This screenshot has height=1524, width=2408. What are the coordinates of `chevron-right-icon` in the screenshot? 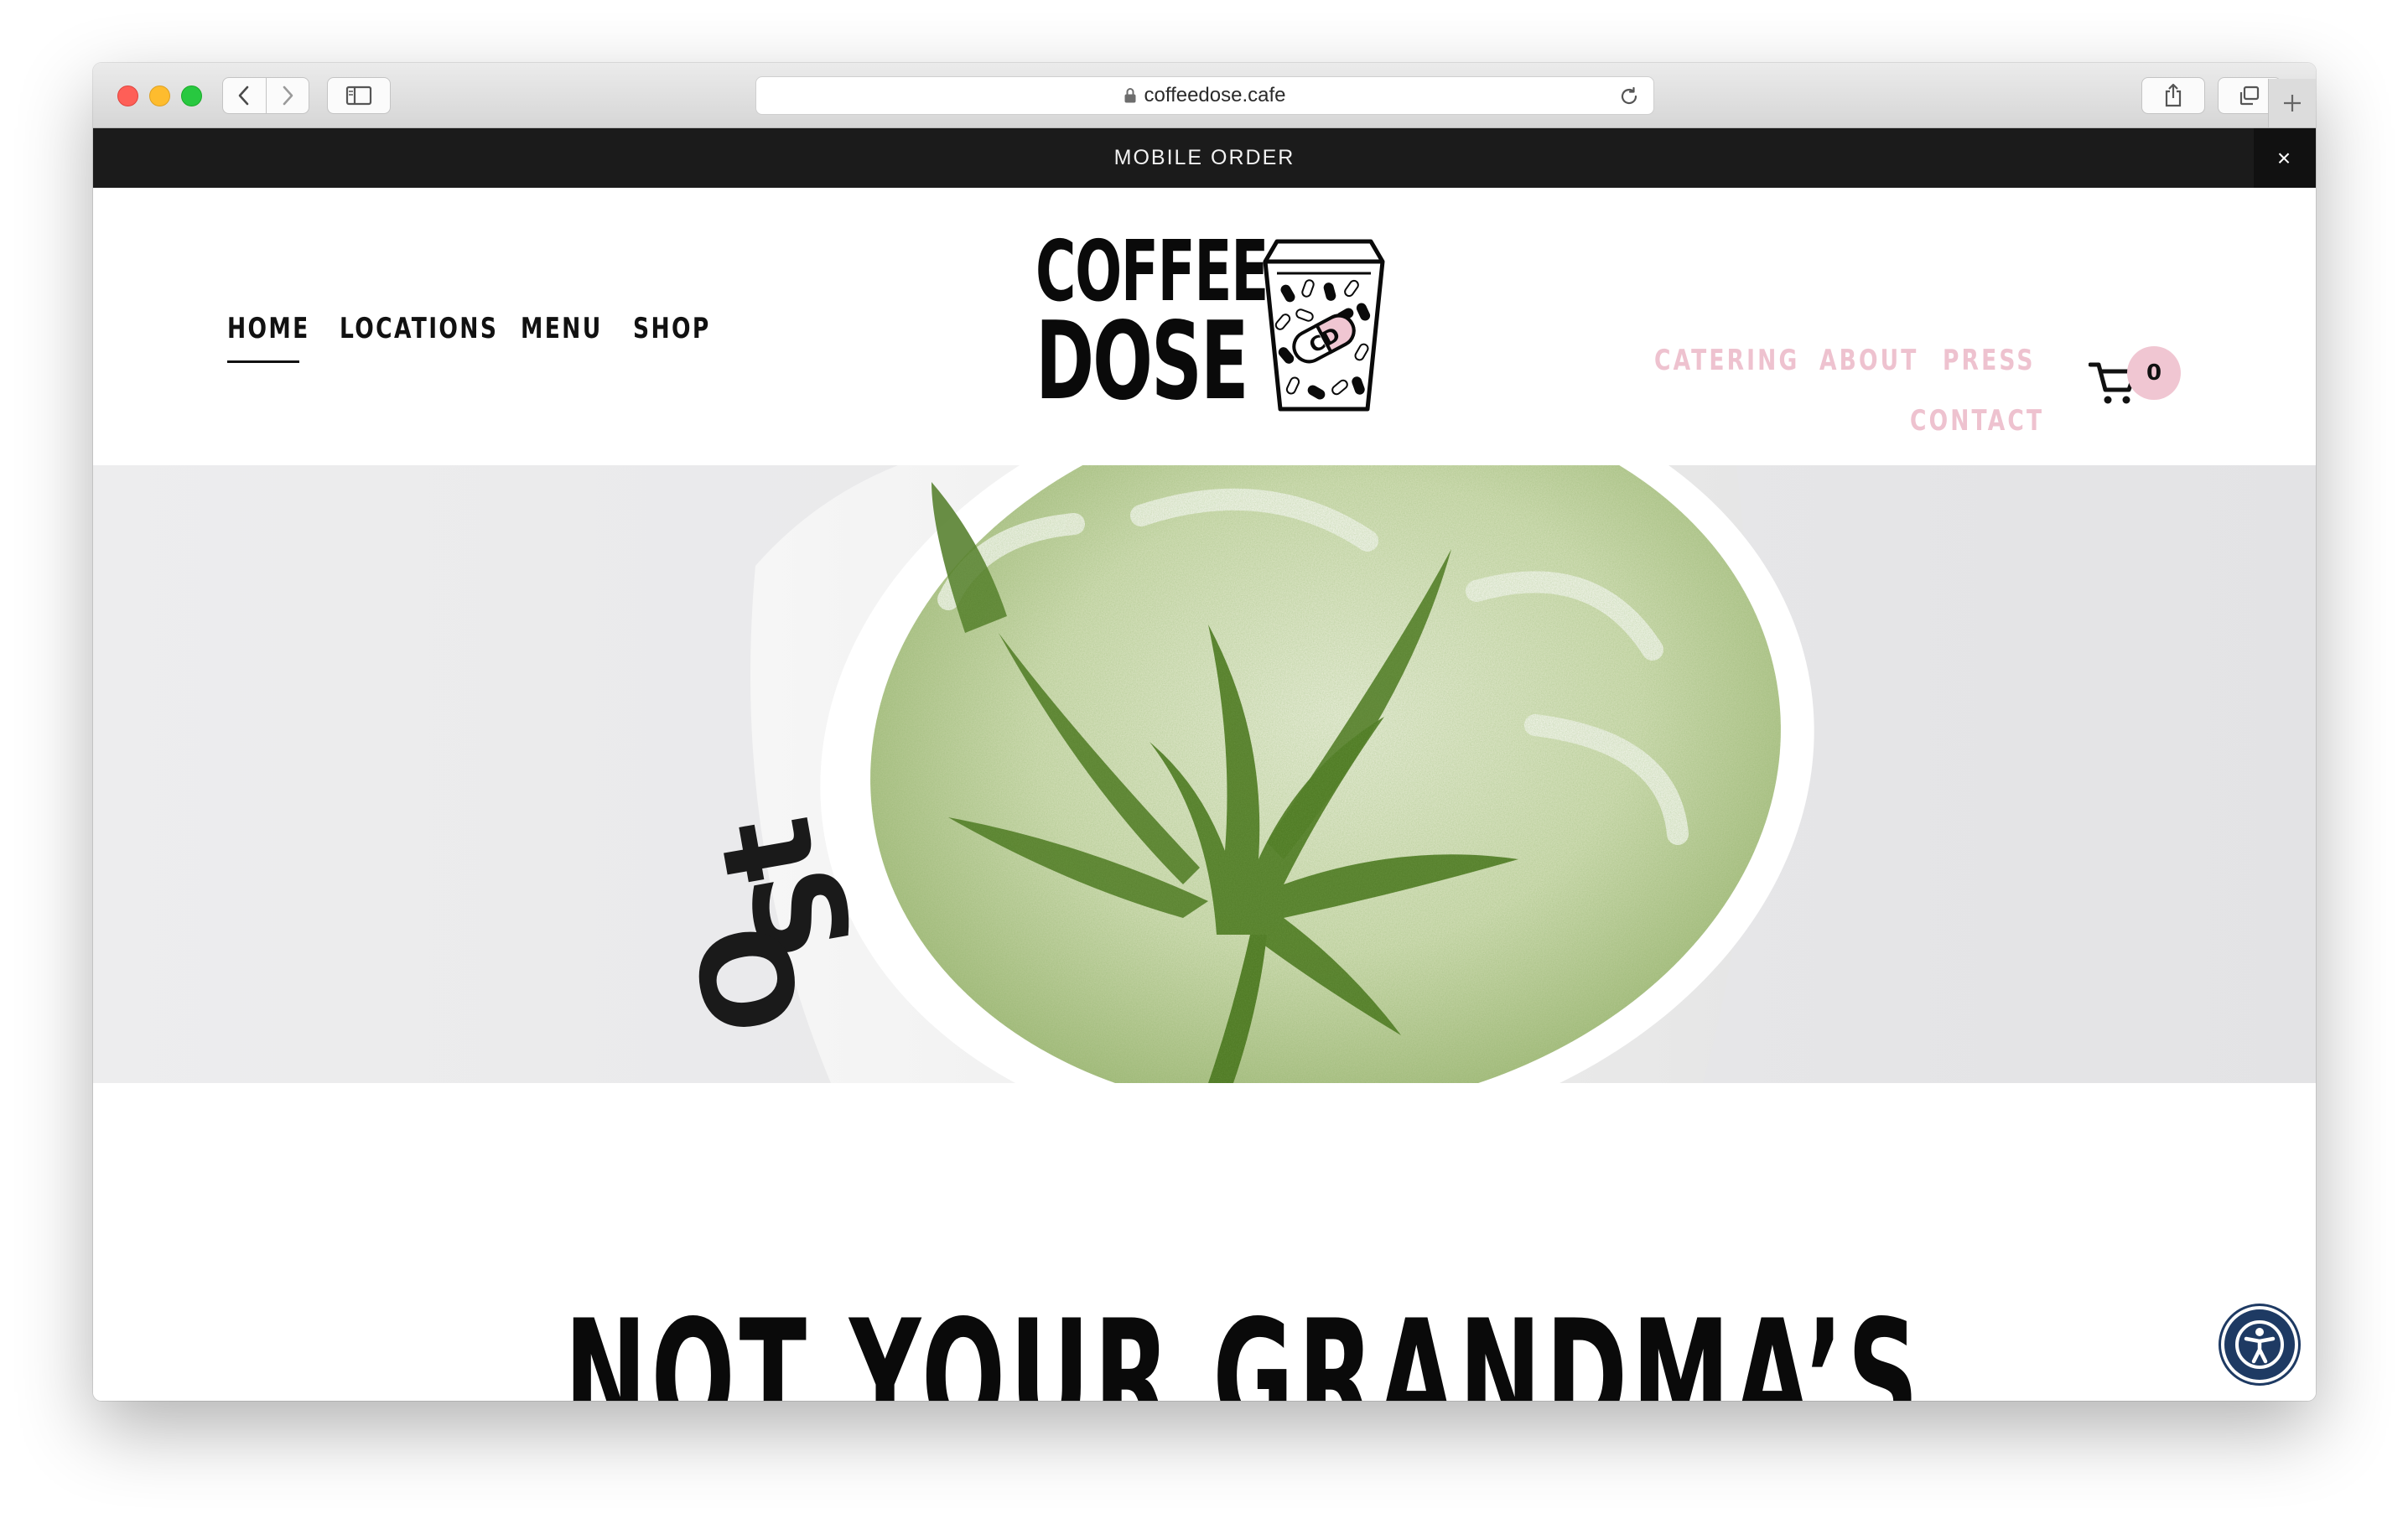 It's located at (288, 96).